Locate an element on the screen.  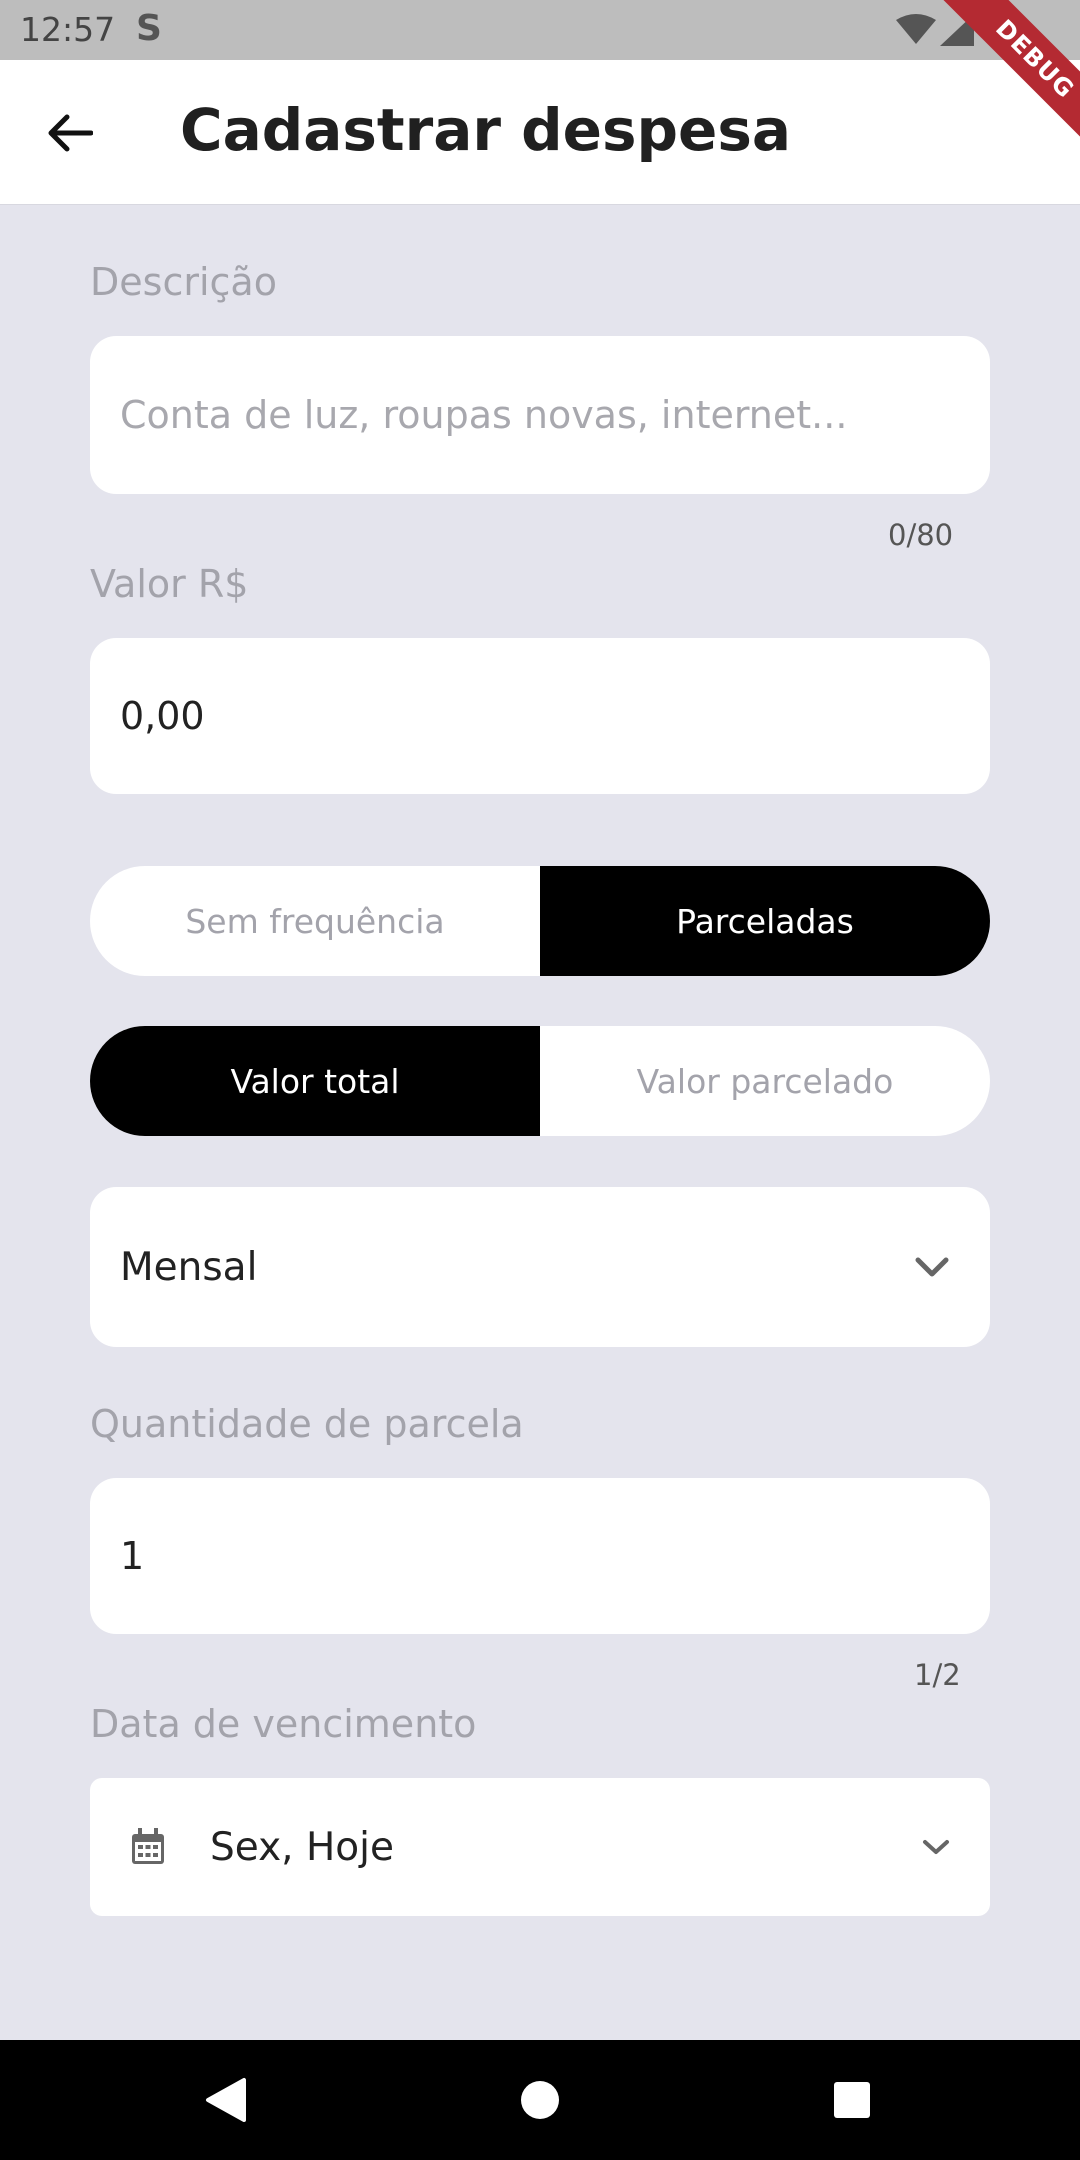
amount-field is located at coordinates (540, 716).